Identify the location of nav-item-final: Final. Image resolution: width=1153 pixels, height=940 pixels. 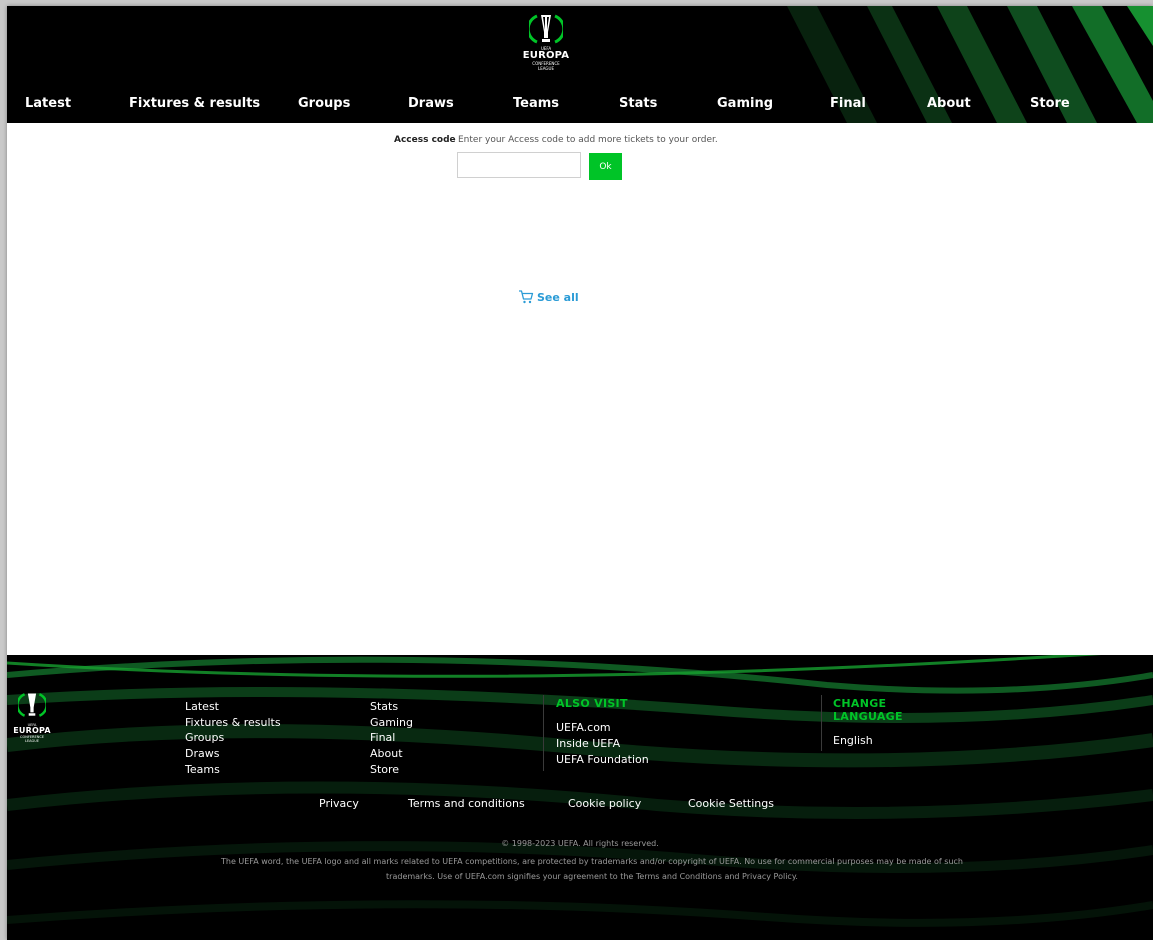
(848, 104).